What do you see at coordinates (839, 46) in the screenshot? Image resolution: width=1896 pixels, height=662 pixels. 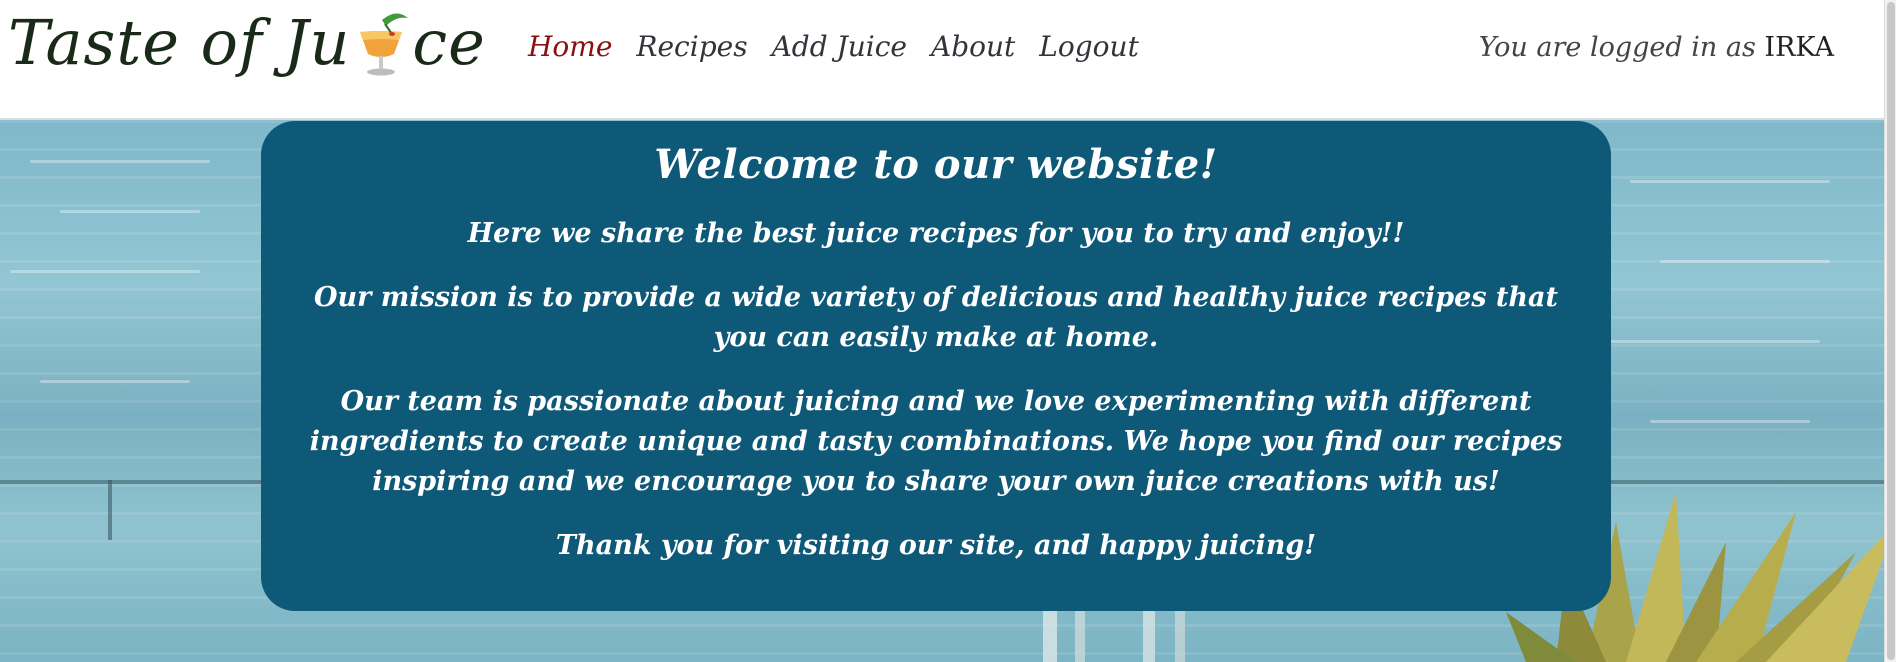 I see `nav-add-juice: Add Juice` at bounding box center [839, 46].